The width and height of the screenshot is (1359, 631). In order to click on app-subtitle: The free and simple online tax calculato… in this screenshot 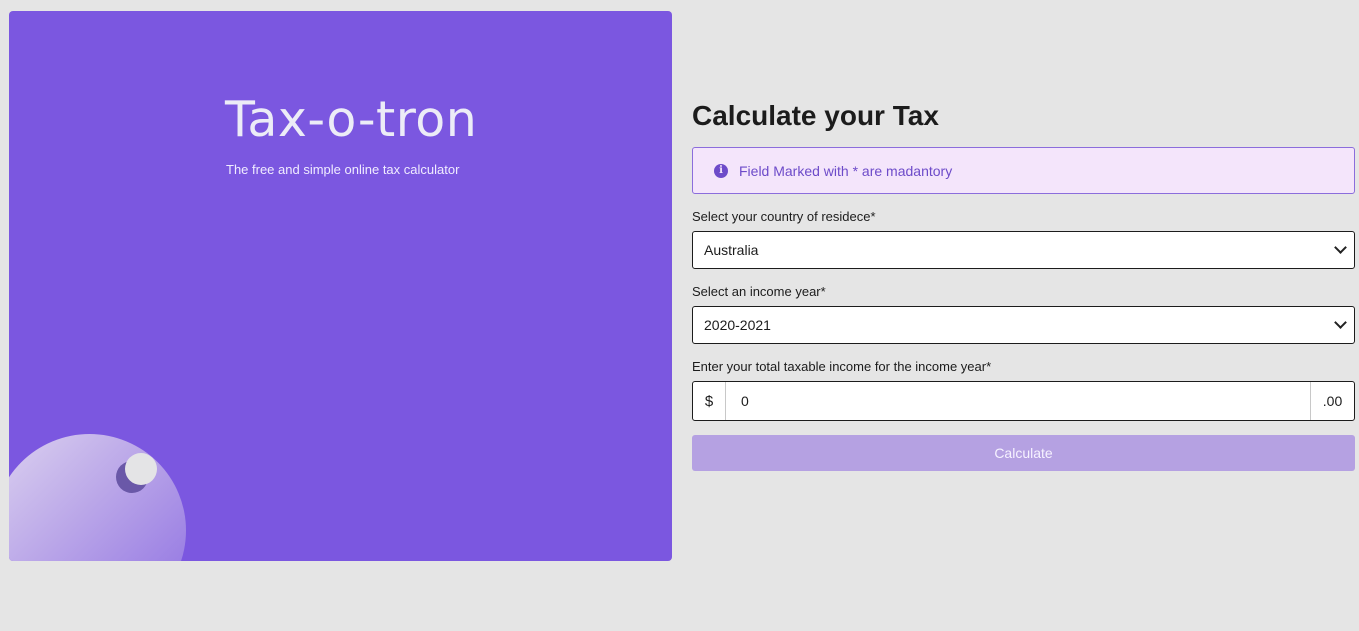, I will do `click(343, 169)`.